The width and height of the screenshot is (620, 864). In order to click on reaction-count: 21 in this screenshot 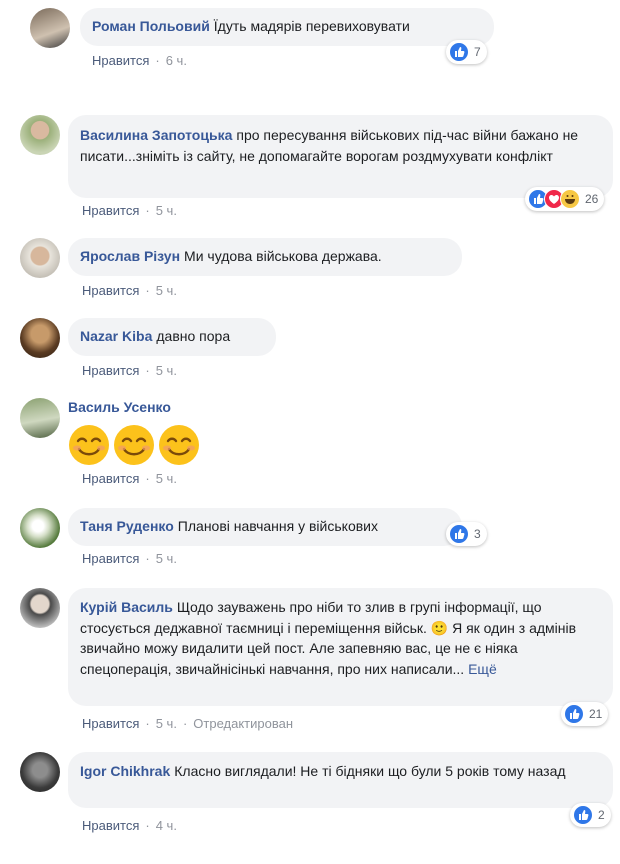, I will do `click(596, 714)`.